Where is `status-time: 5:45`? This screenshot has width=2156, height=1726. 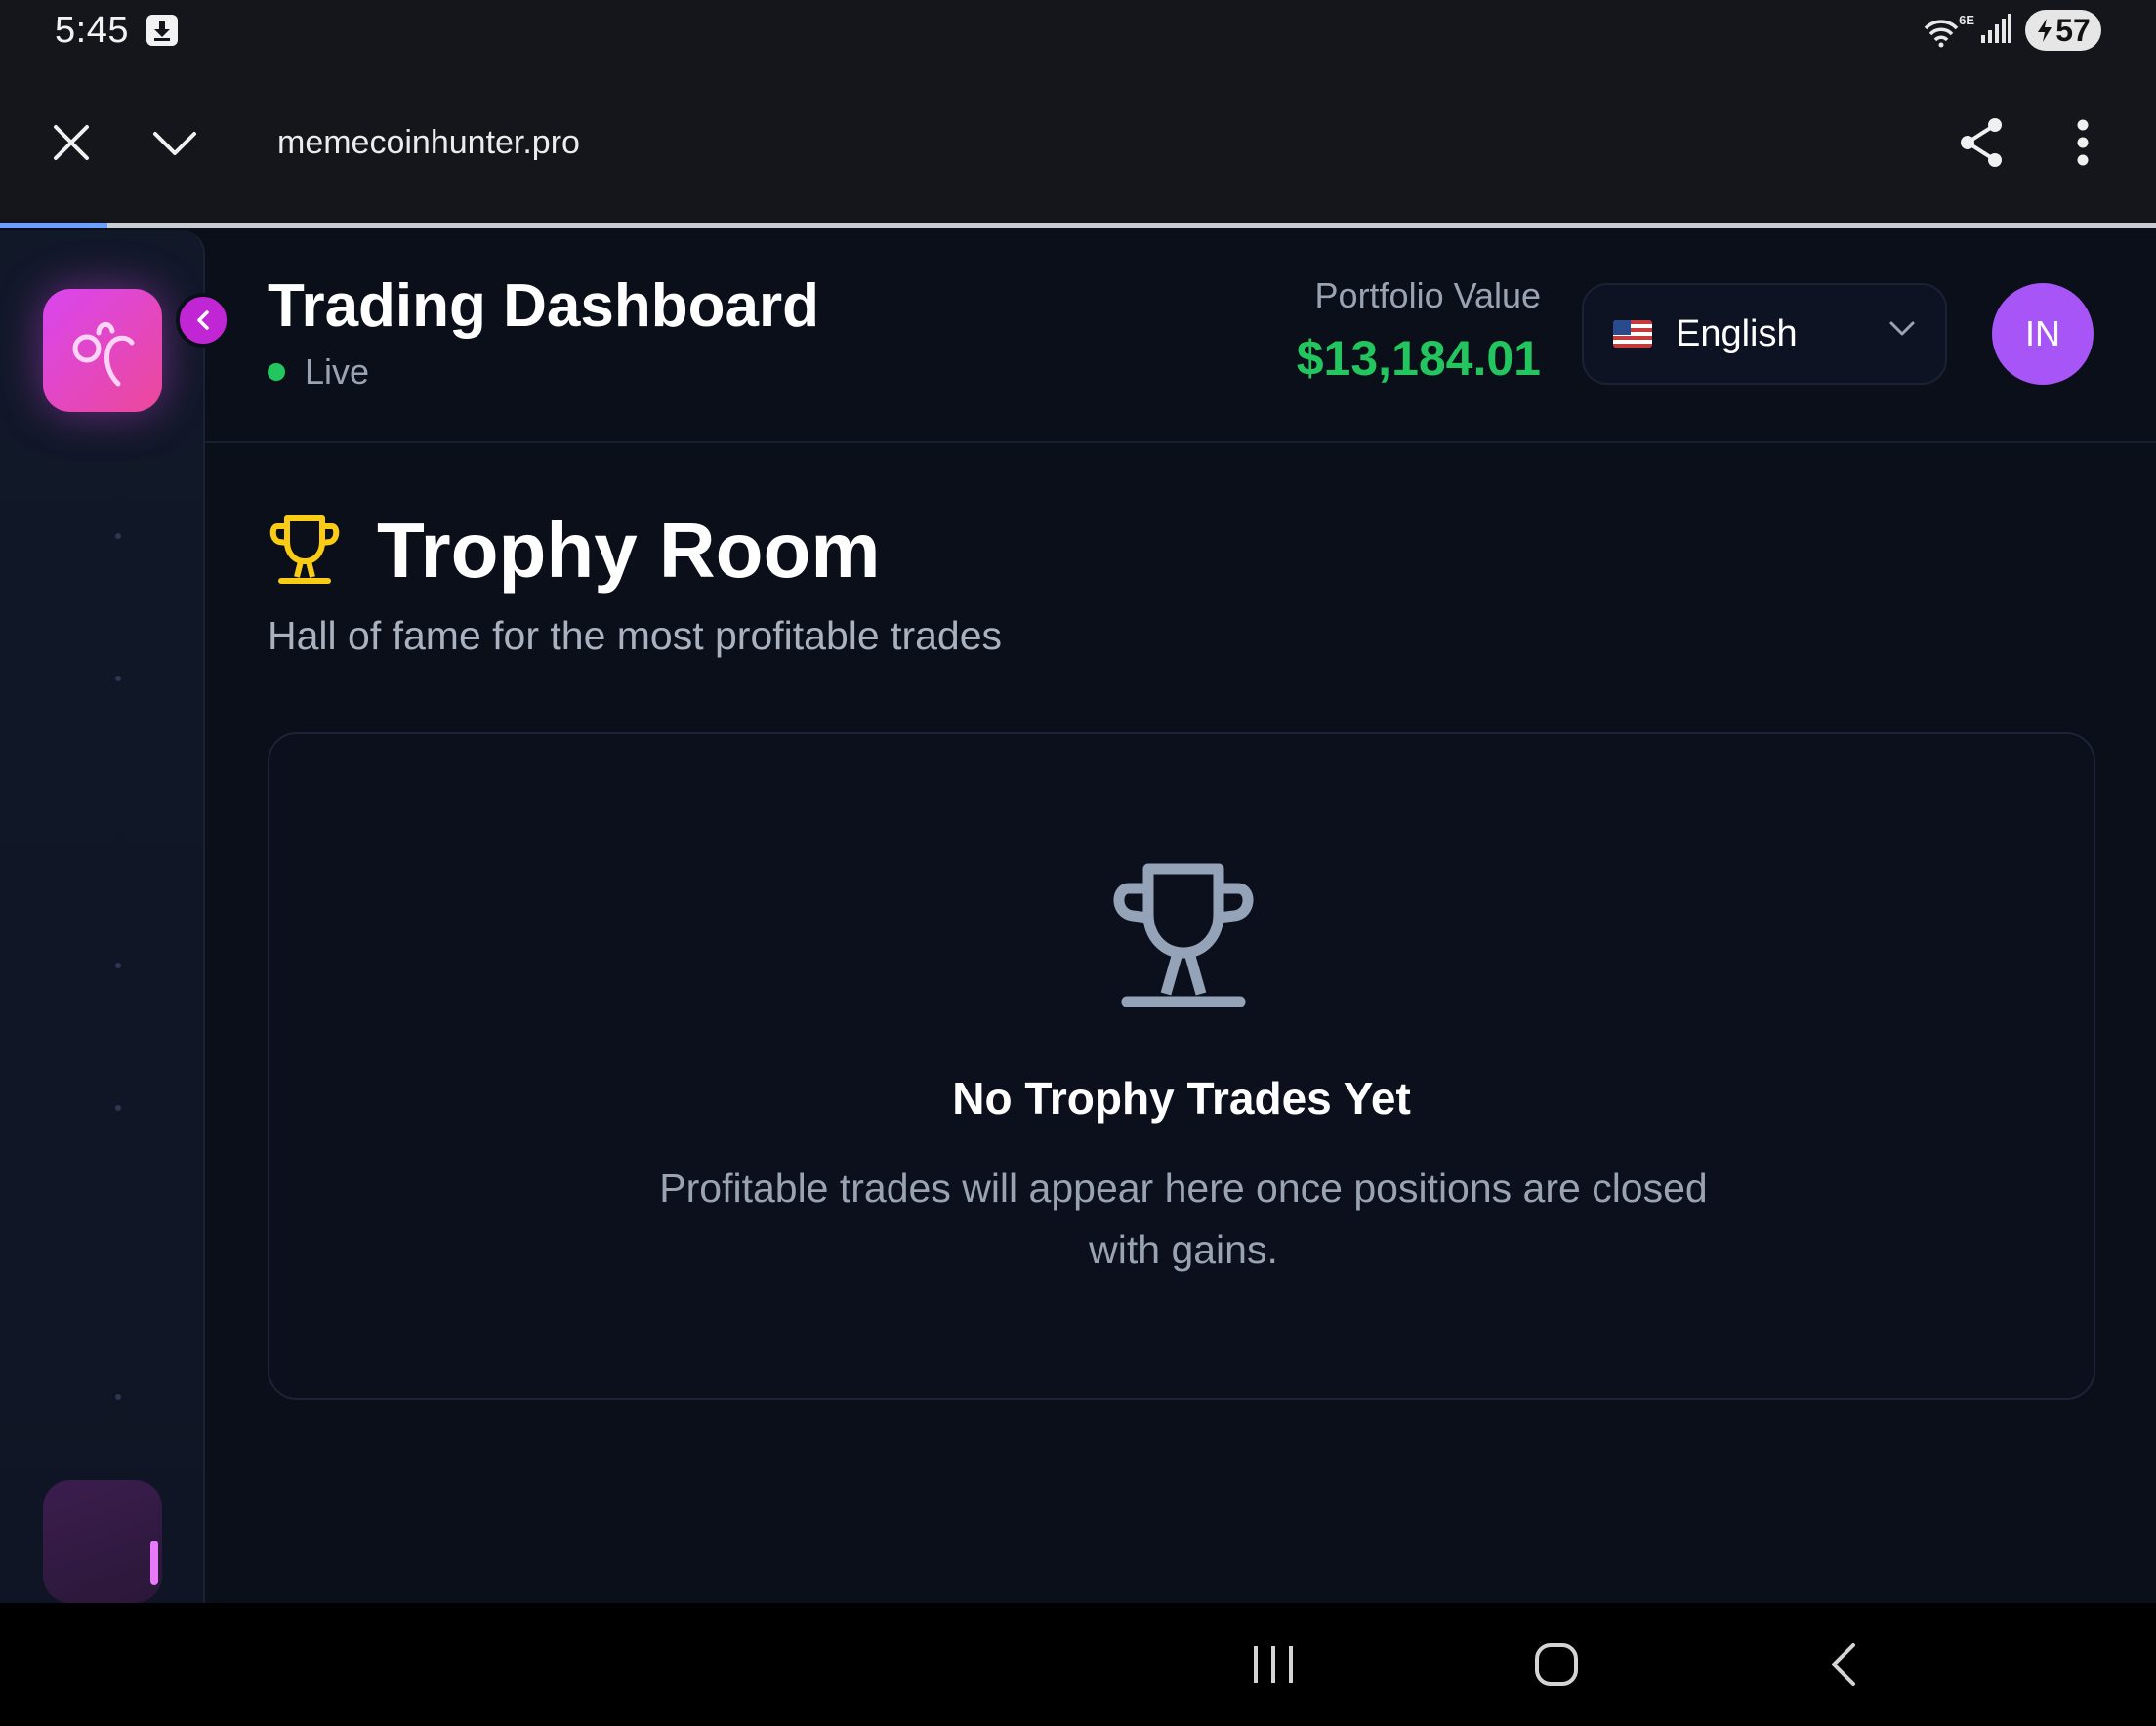
status-time: 5:45 is located at coordinates (92, 30).